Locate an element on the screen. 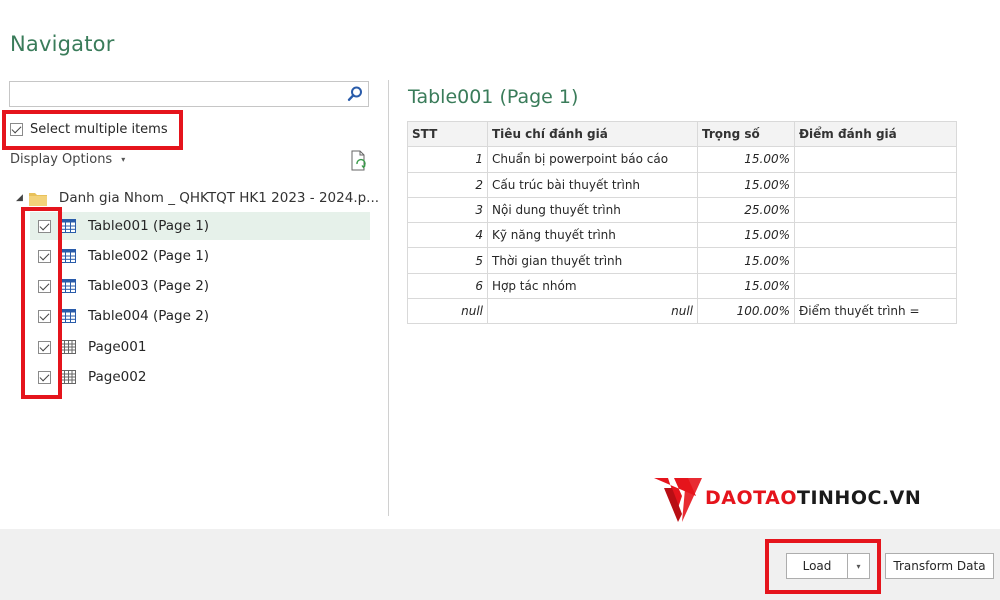 Image resolution: width=1000 pixels, height=600 pixels. column-header: STT is located at coordinates (447, 134).